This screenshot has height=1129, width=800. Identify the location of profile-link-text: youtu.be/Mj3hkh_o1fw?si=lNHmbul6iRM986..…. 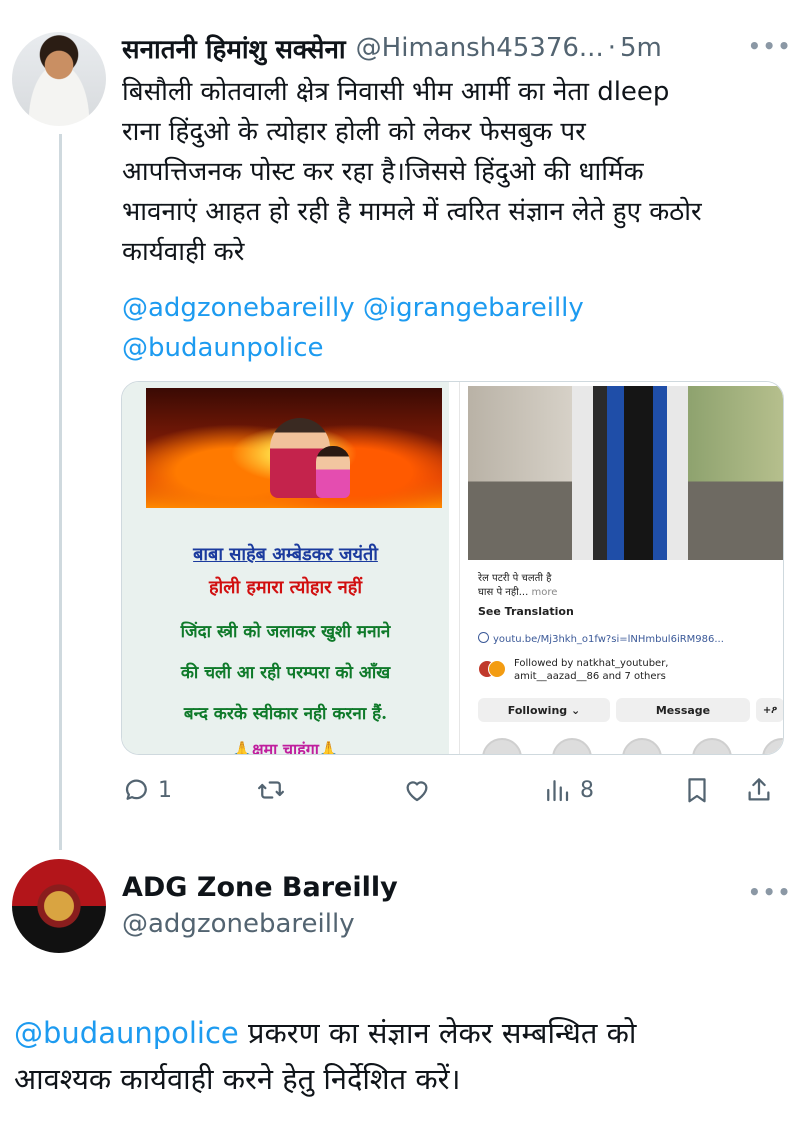
(608, 639).